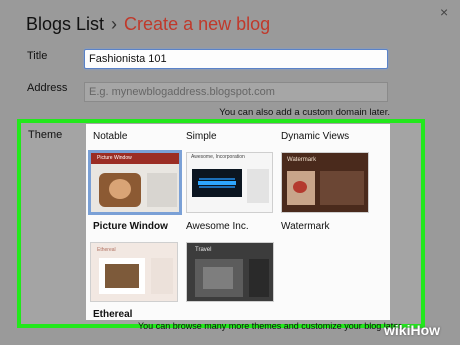 The height and width of the screenshot is (345, 460). What do you see at coordinates (106, 250) in the screenshot?
I see `thumb-picture-window-header: Ethereal` at bounding box center [106, 250].